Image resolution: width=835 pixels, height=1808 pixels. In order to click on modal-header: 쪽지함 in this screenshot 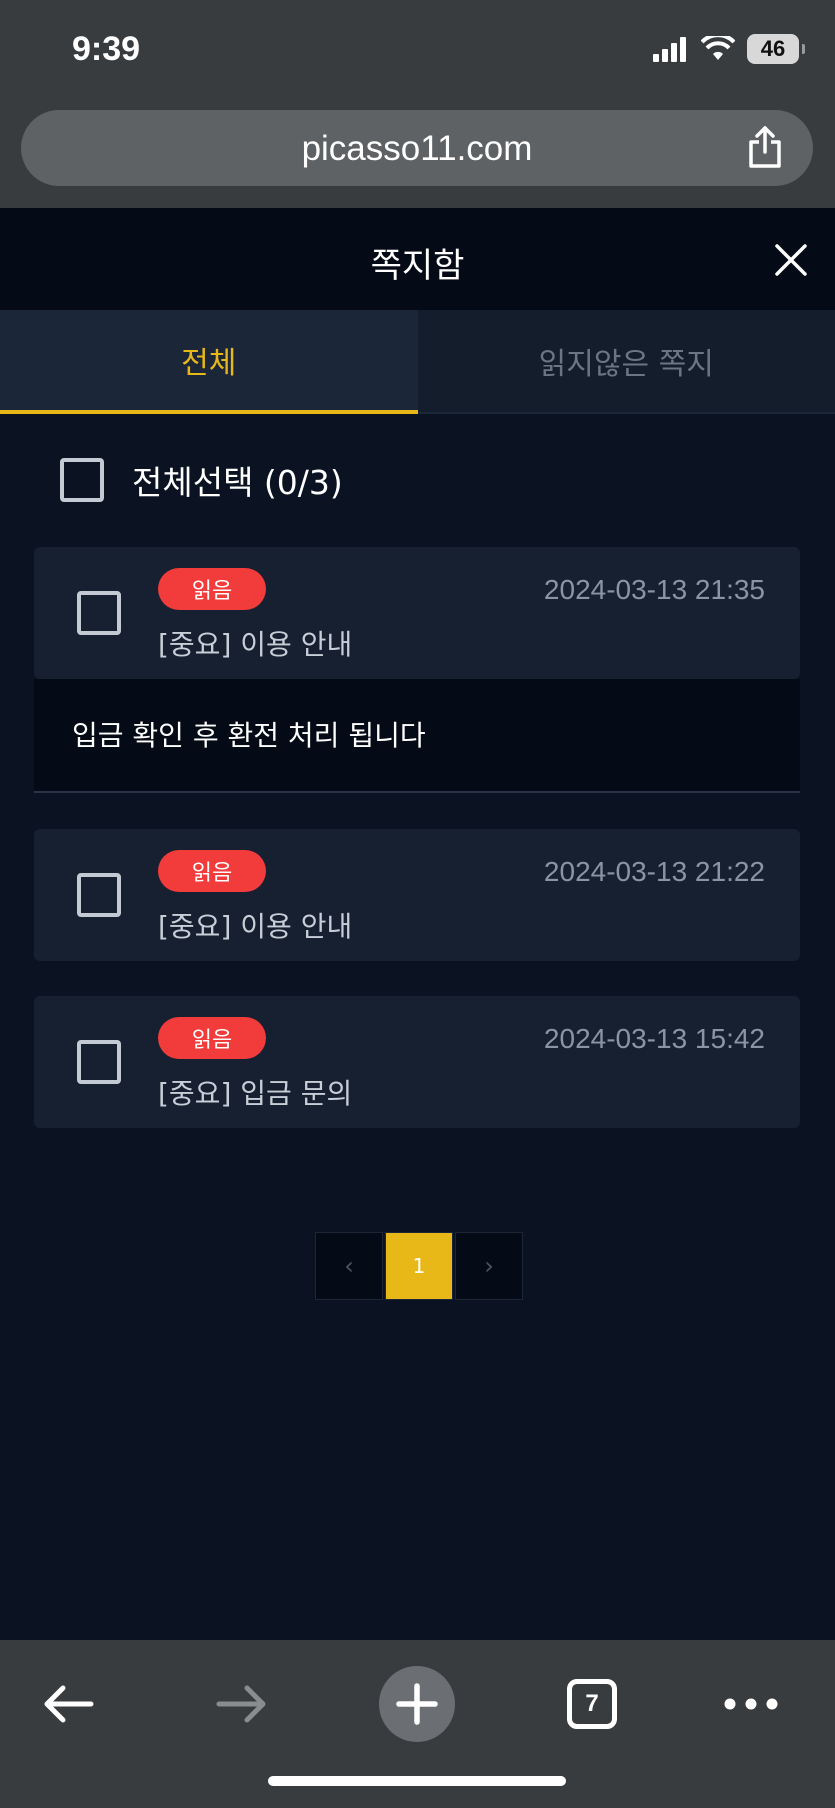, I will do `click(417, 259)`.